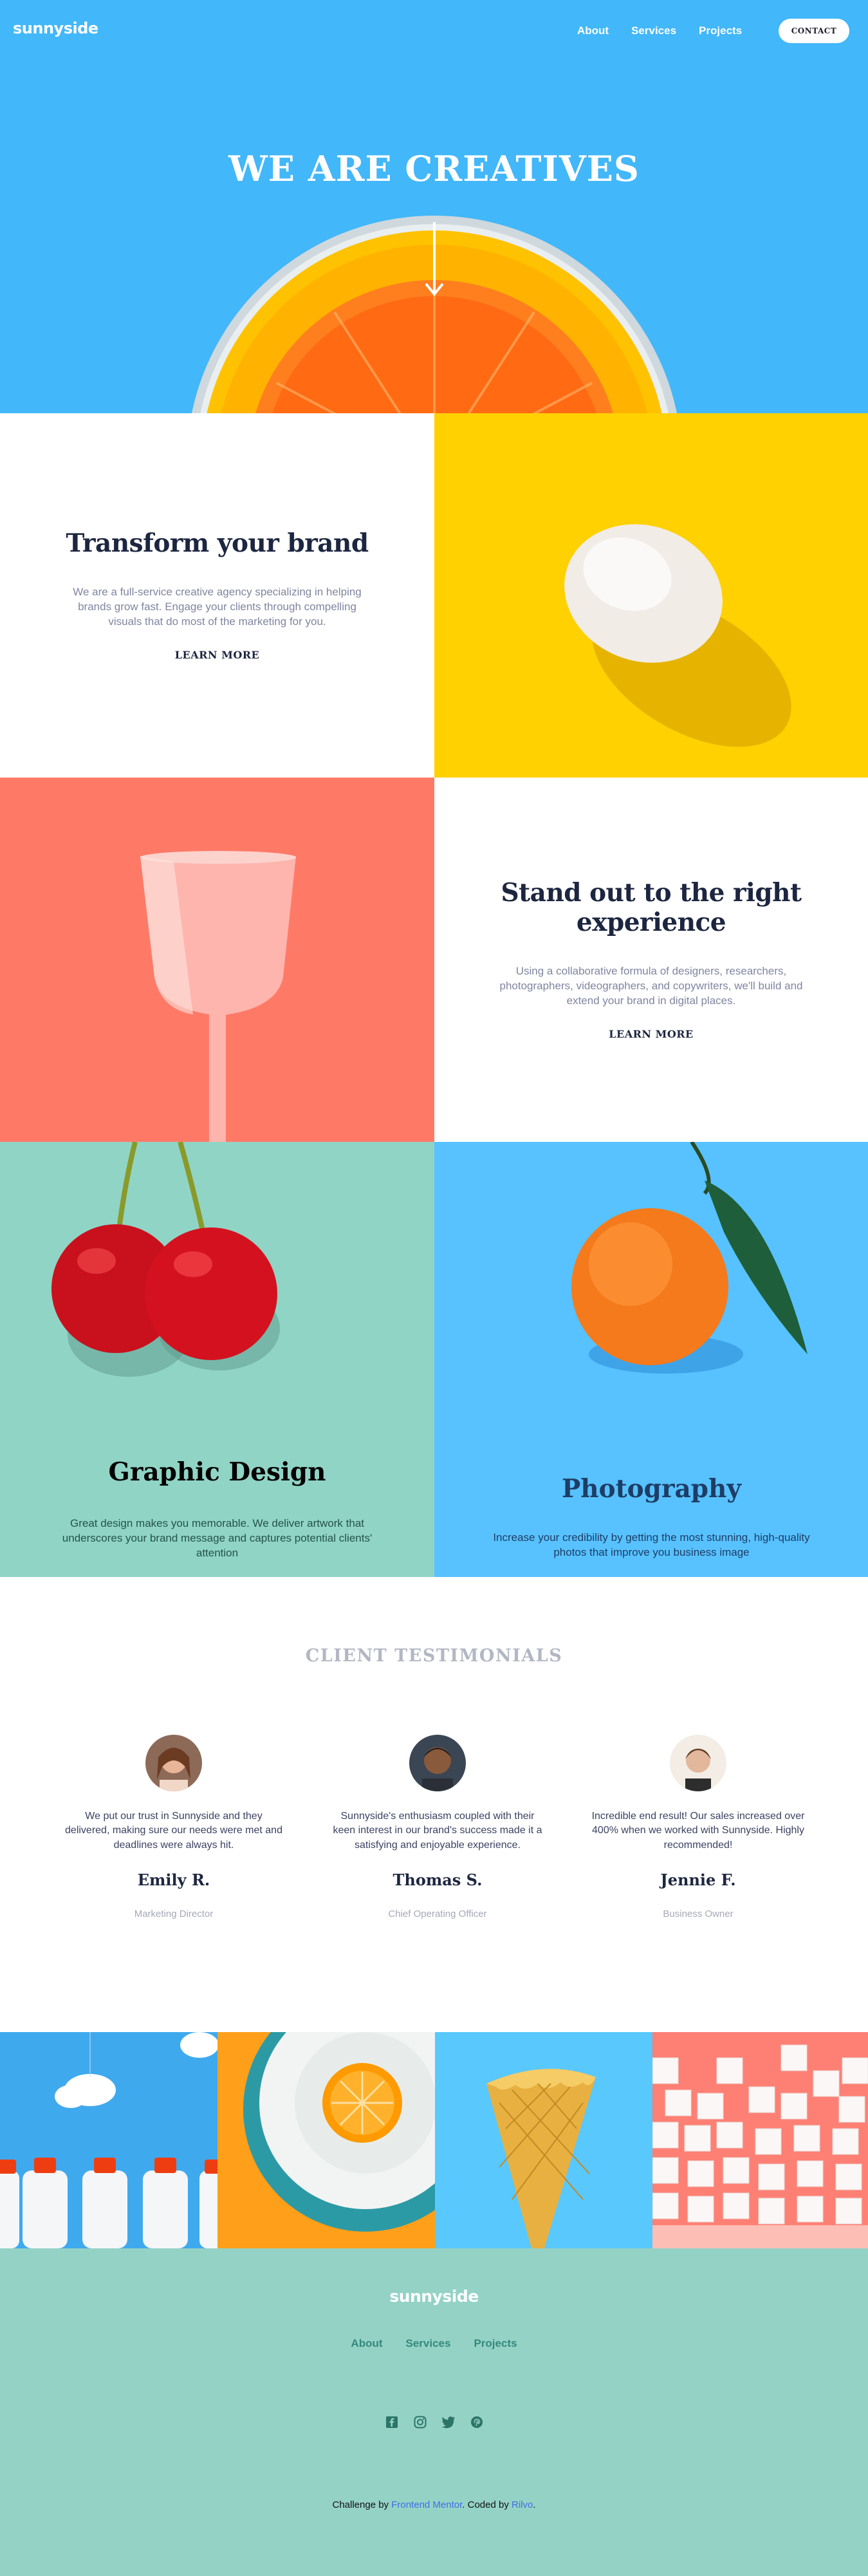 The width and height of the screenshot is (868, 2576). What do you see at coordinates (543, 2140) in the screenshot?
I see `gallery-image-ice-cream-cone` at bounding box center [543, 2140].